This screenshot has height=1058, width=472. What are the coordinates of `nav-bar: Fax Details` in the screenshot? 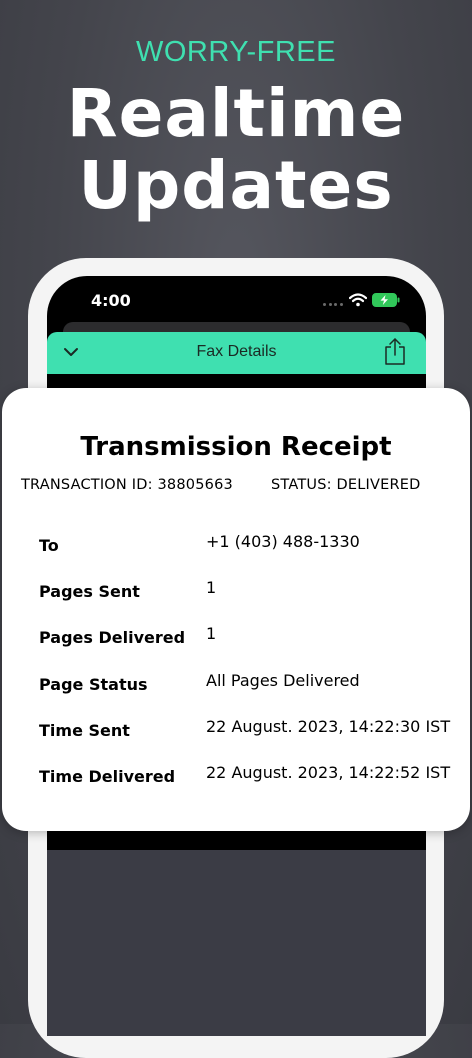 It's located at (236, 353).